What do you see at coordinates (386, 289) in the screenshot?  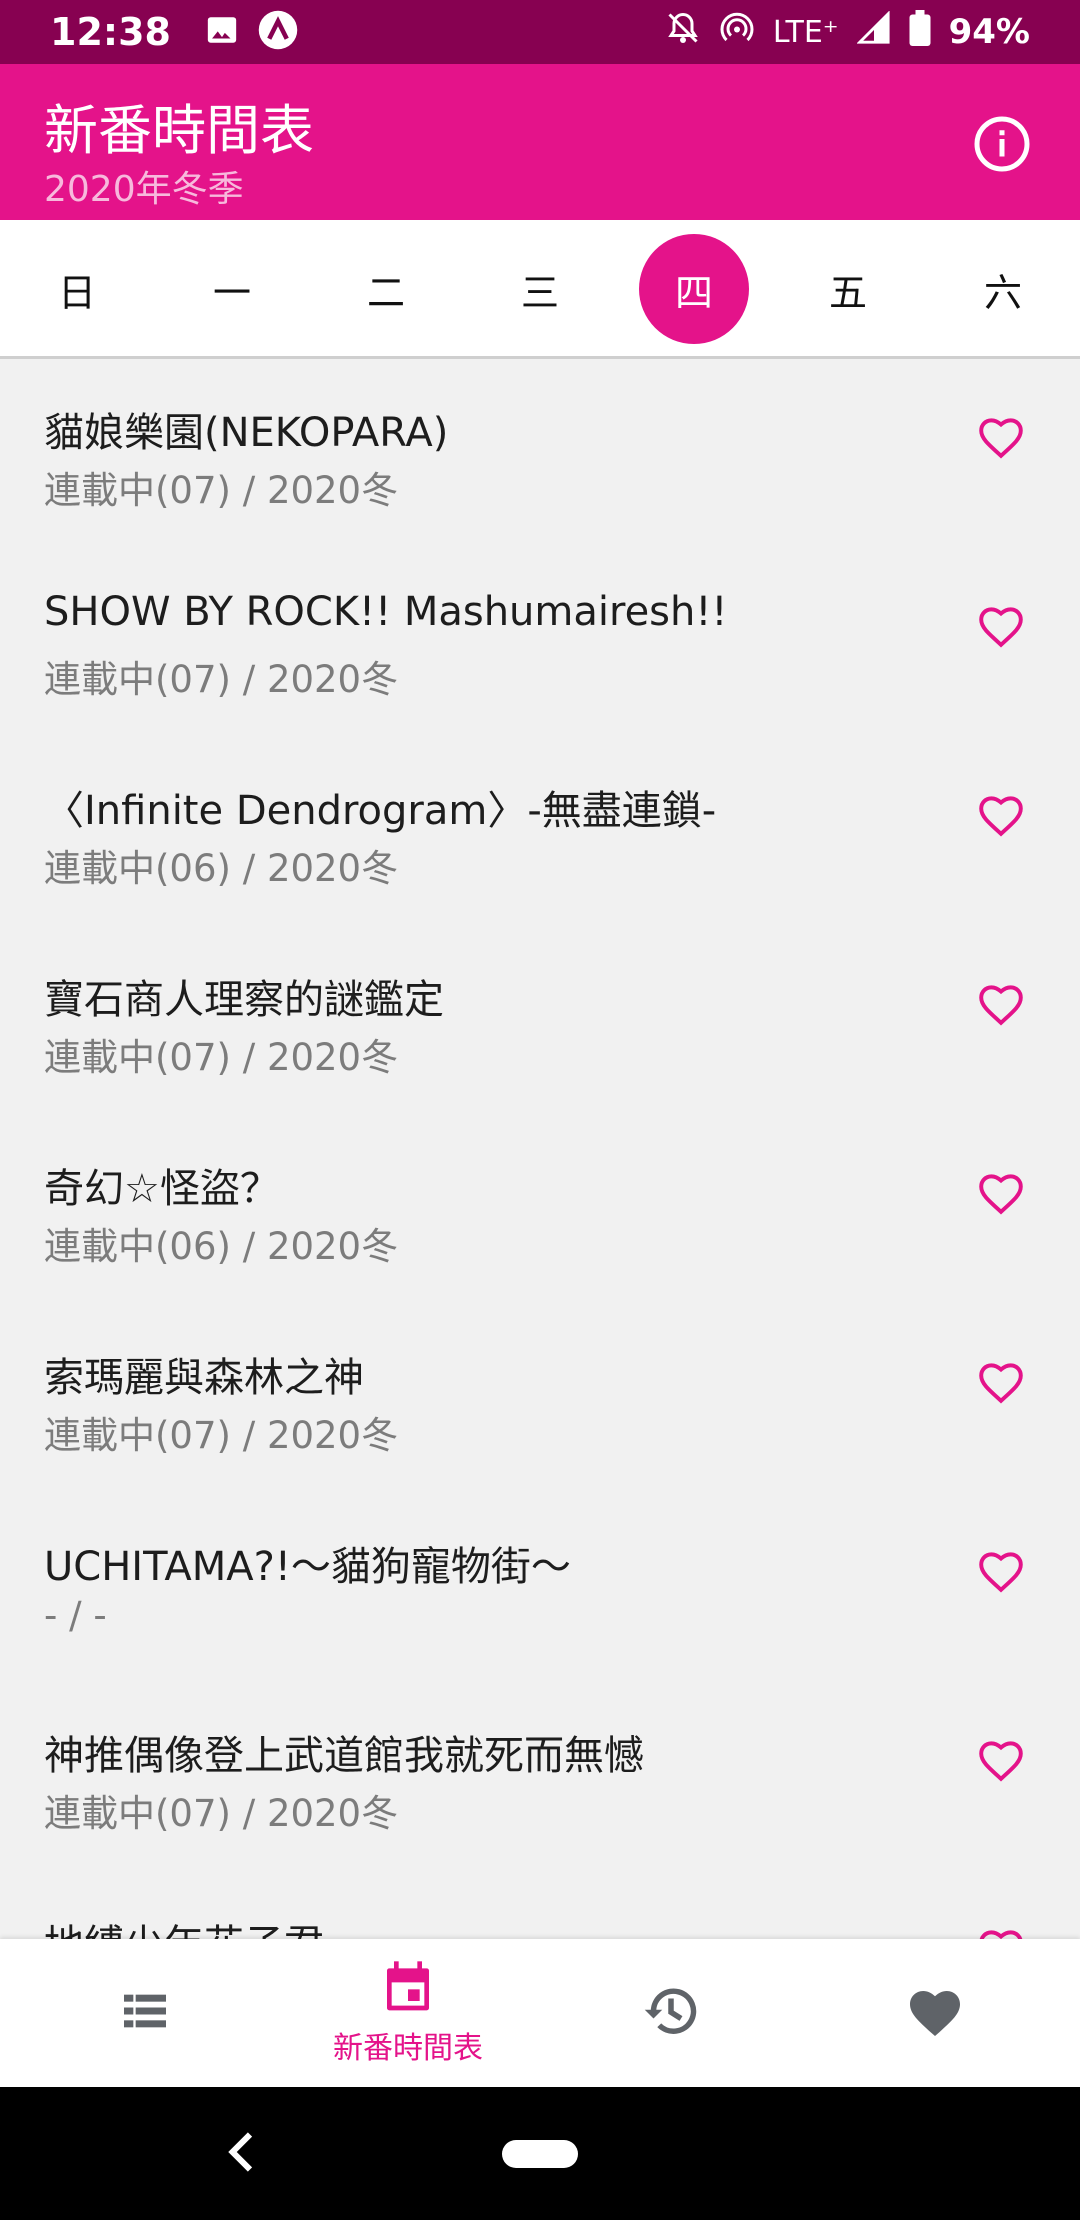 I see `tab-day-tue: 二` at bounding box center [386, 289].